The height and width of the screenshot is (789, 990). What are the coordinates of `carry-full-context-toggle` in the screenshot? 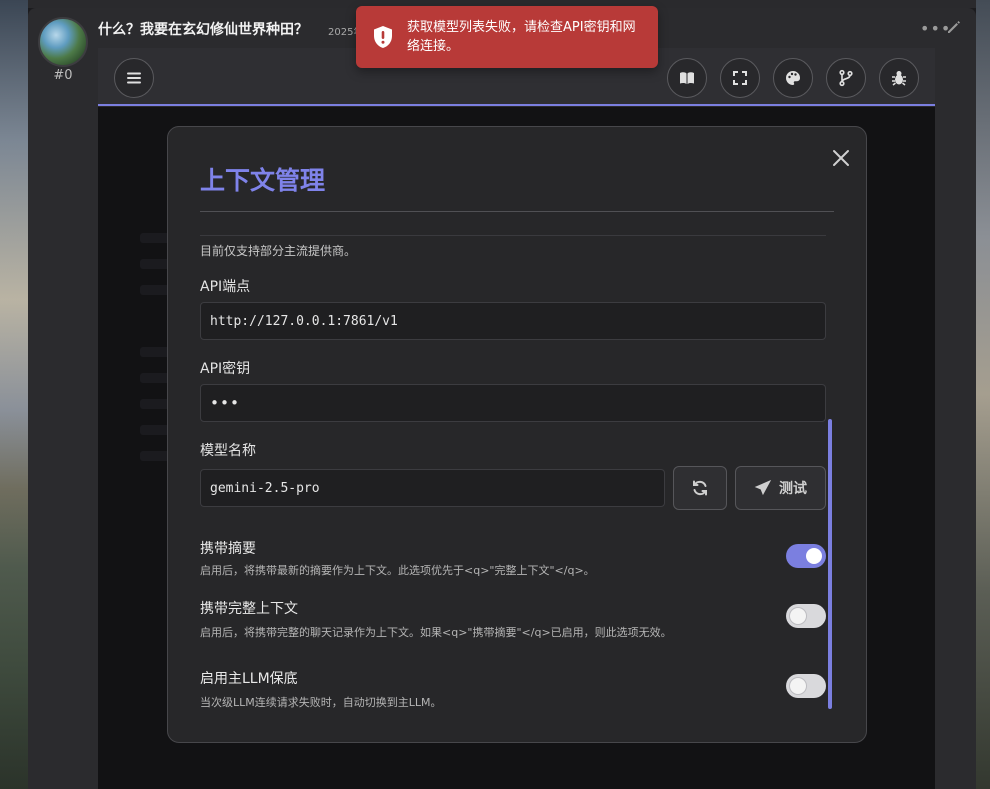 It's located at (806, 616).